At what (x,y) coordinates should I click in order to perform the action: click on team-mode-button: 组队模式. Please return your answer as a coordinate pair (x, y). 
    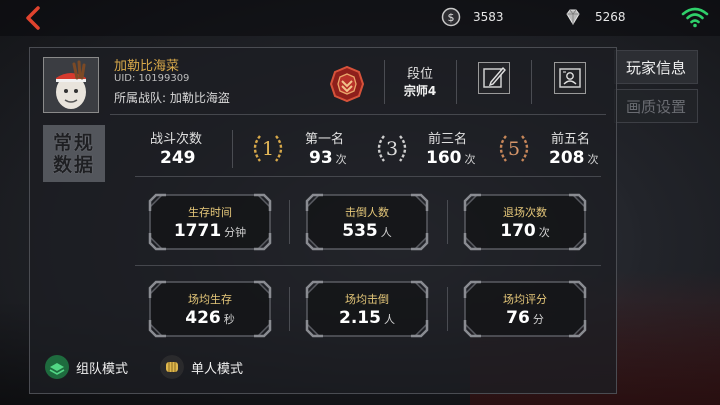
    Looking at the image, I should click on (86, 367).